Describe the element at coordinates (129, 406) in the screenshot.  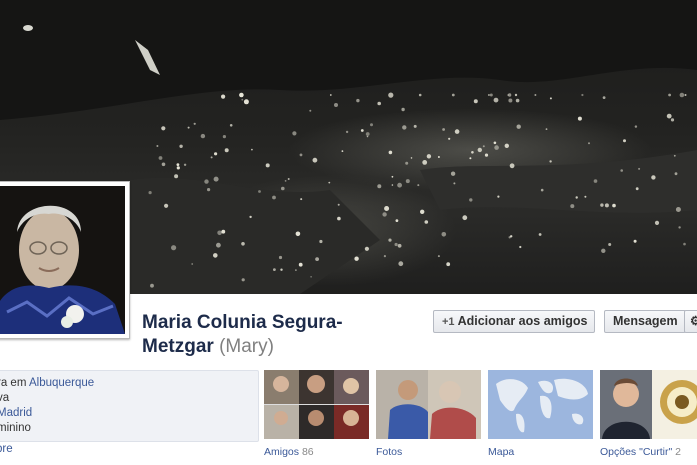
I see `profile-info-box: ra em Albuquerque va Madrid minino` at that location.